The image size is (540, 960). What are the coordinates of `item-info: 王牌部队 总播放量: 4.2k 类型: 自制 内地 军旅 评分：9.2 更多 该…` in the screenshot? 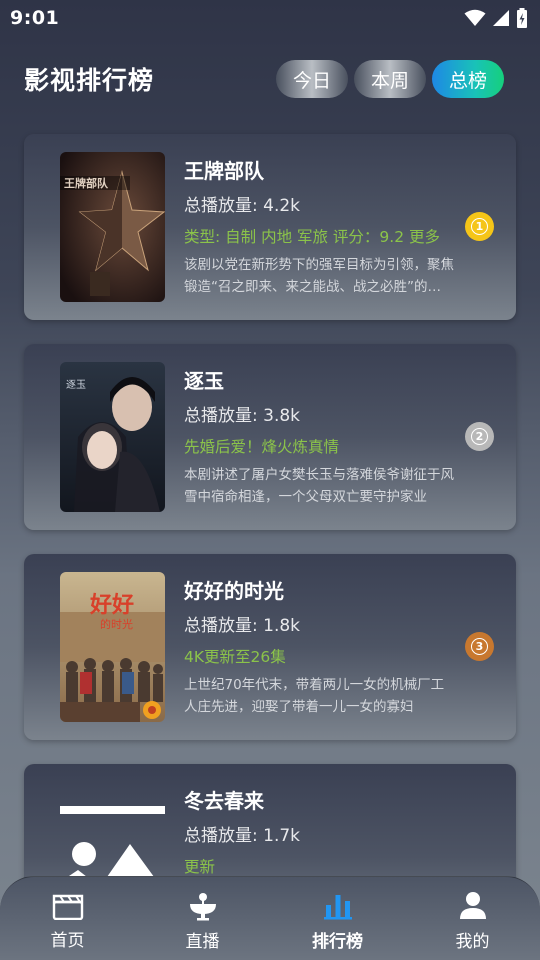 It's located at (319, 227).